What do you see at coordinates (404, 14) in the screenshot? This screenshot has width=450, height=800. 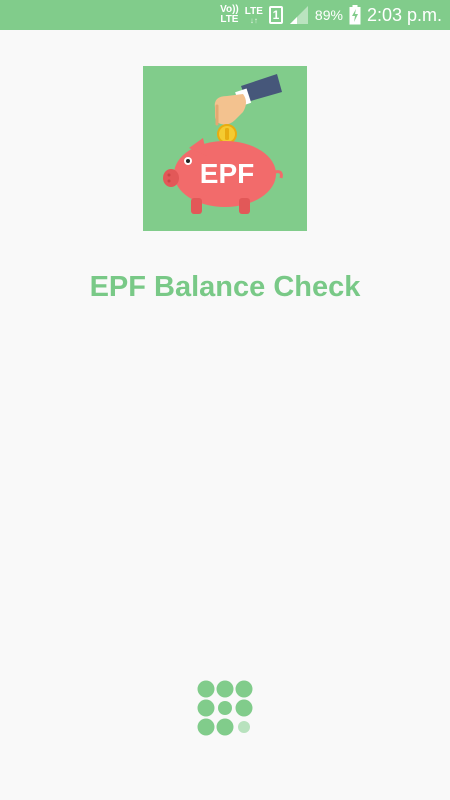 I see `status-time: 2:03 p.m.` at bounding box center [404, 14].